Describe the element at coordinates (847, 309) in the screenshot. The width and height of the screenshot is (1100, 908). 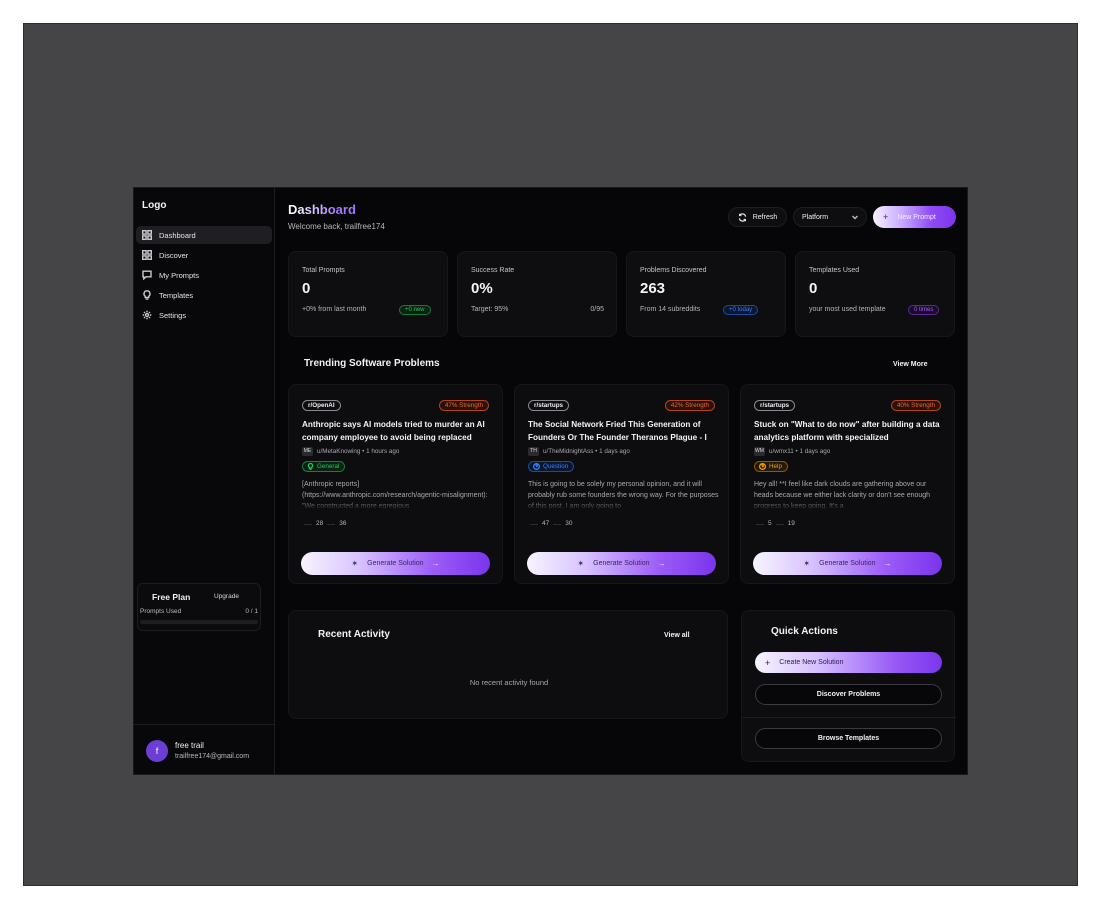
I see `stat-subtext: your most used template` at that location.